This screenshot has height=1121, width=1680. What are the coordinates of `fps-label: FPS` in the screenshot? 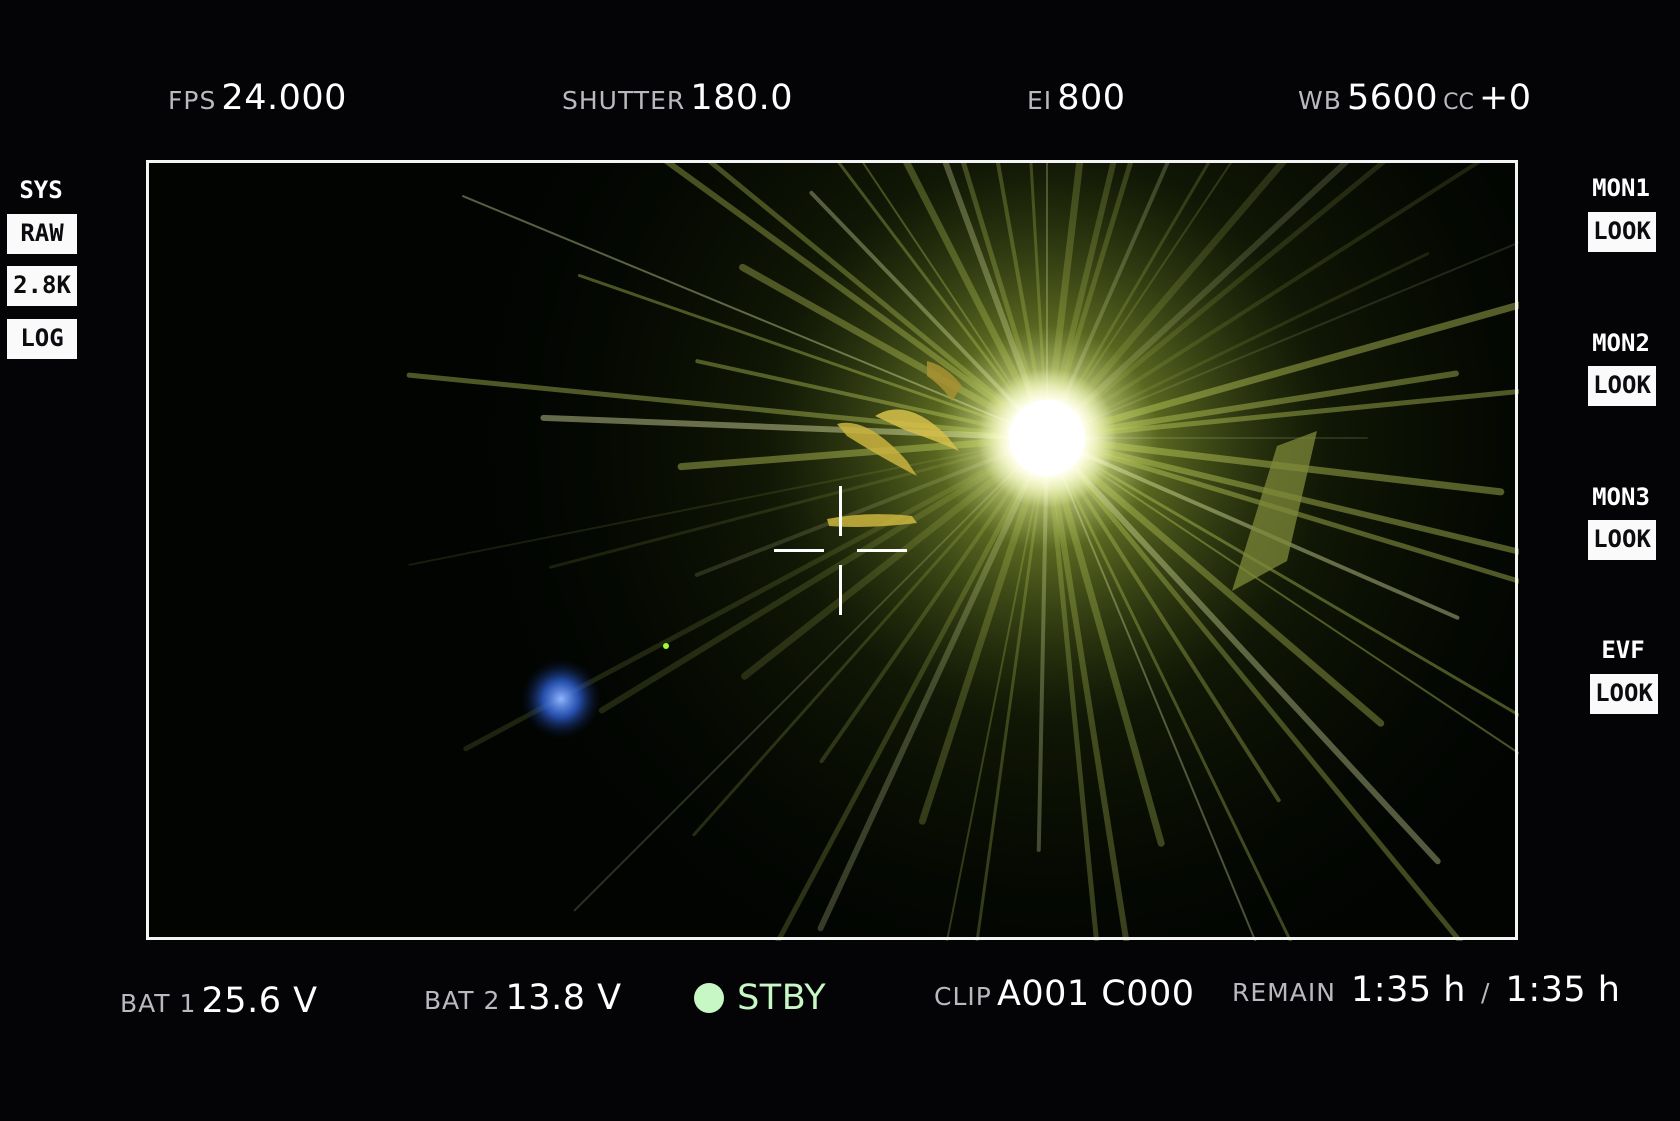 It's located at (192, 100).